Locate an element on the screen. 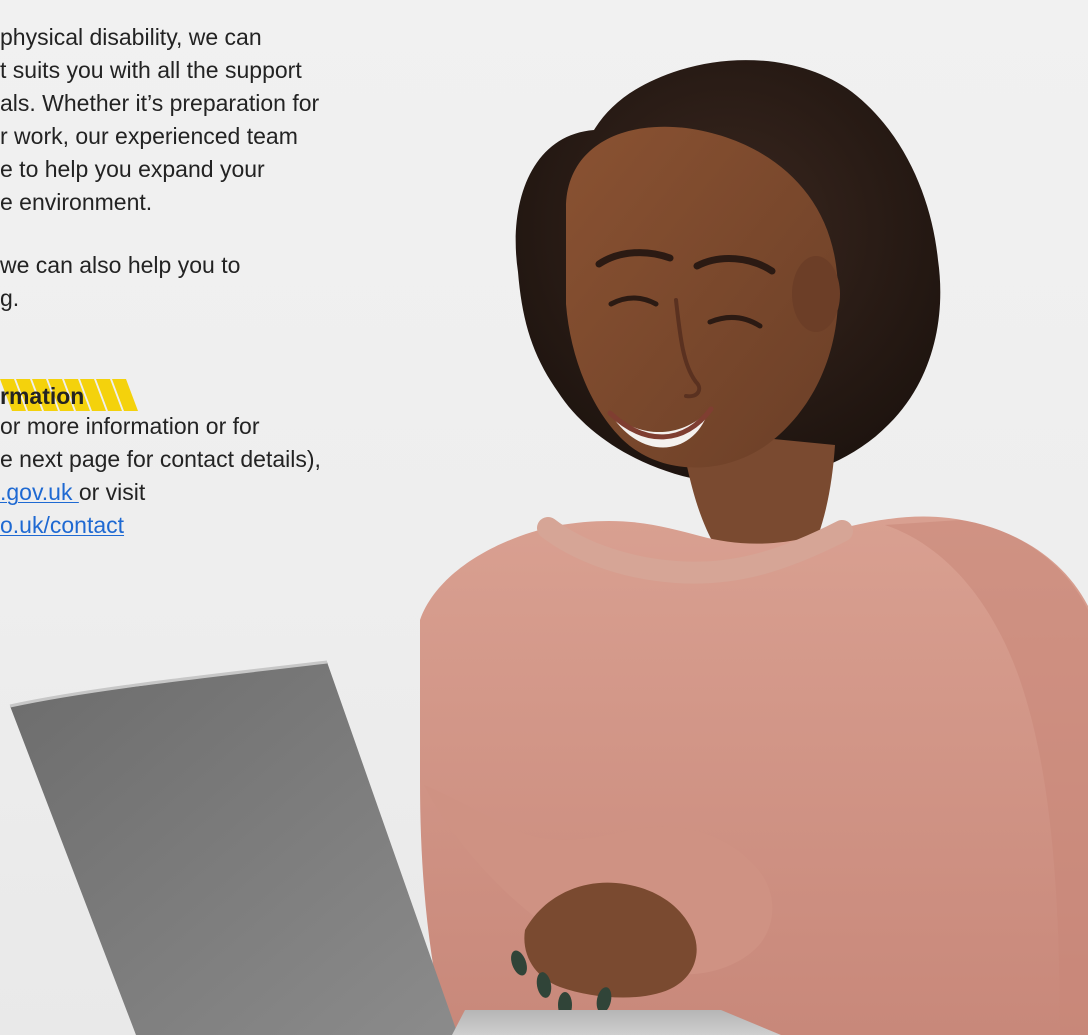 This screenshot has height=1035, width=1088. contact-text-line: or more information or for is located at coordinates (130, 426).